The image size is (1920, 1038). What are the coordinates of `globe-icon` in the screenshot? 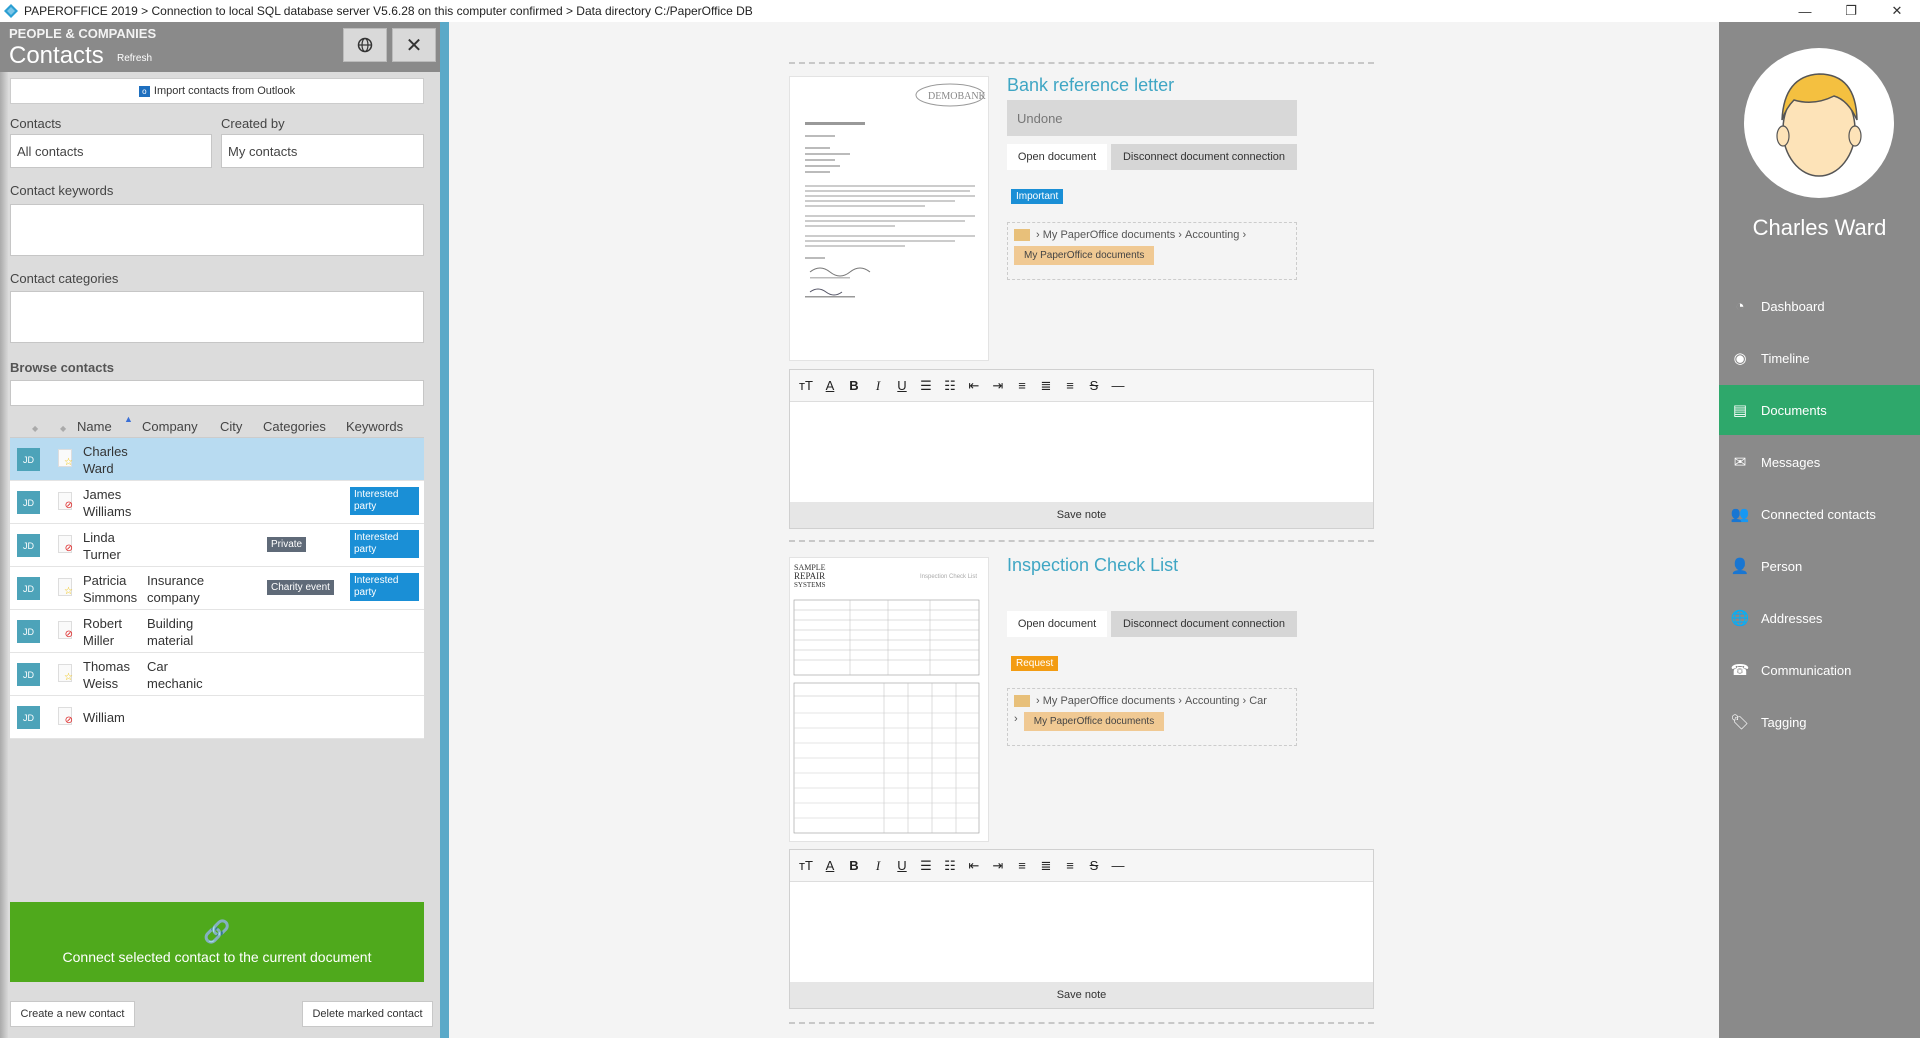 It's located at (365, 45).